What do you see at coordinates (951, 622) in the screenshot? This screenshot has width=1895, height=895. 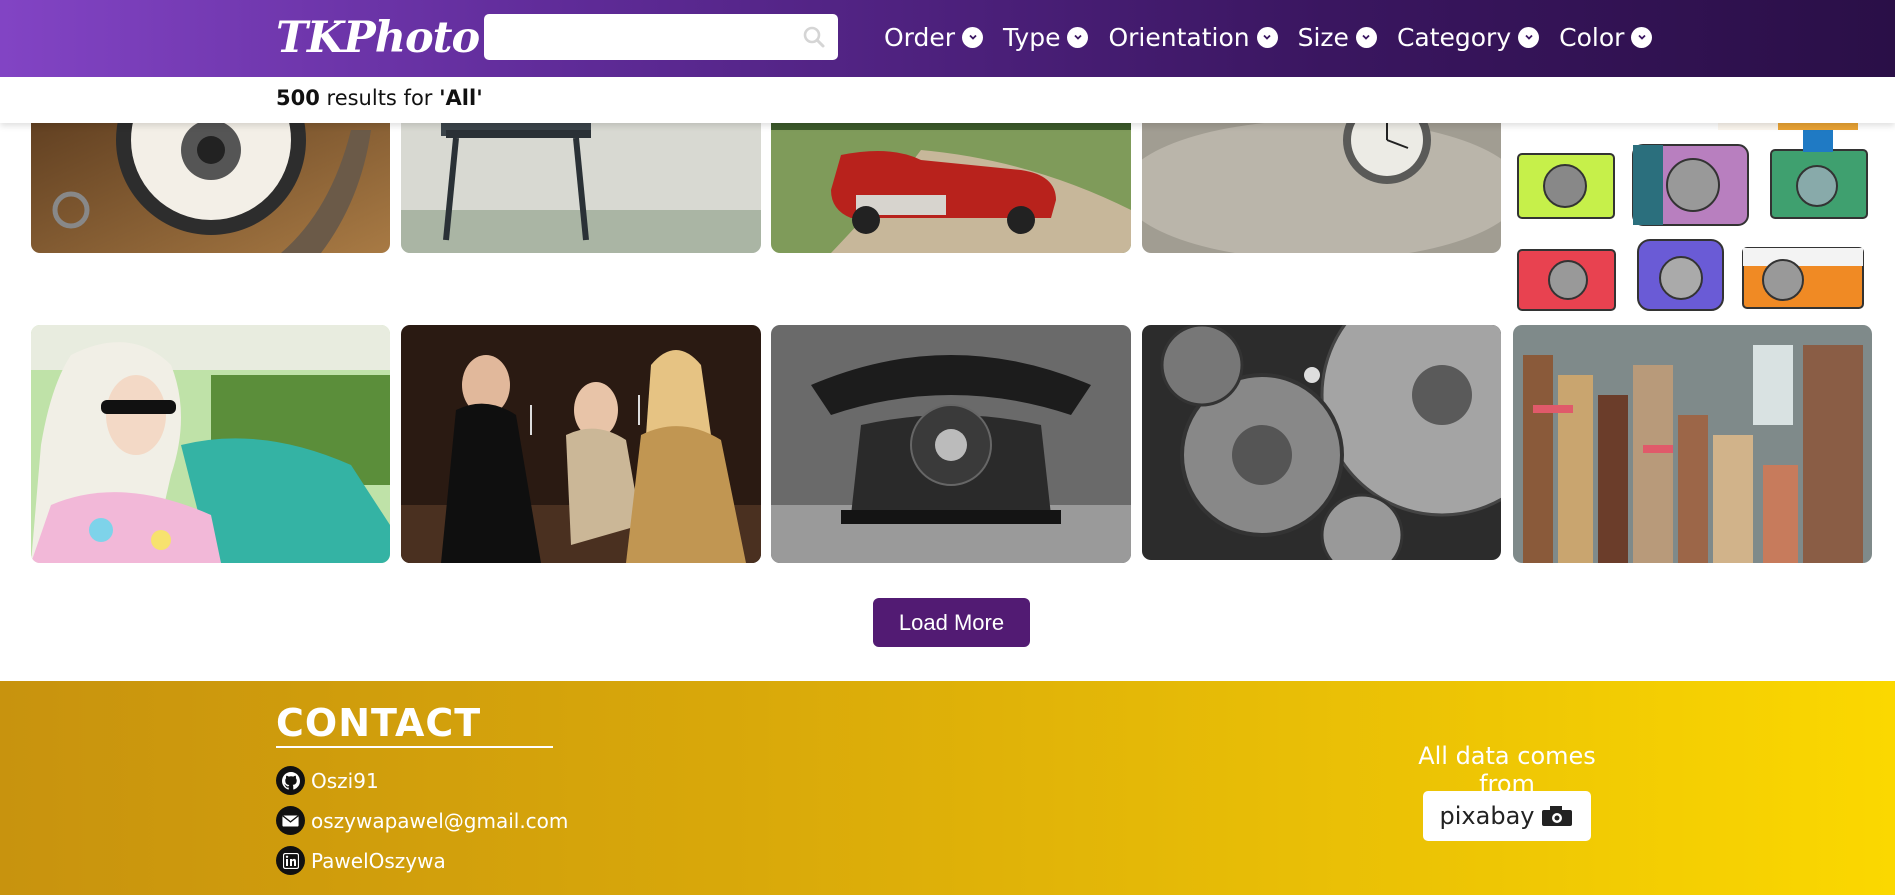 I see `load-more-button: Load More` at bounding box center [951, 622].